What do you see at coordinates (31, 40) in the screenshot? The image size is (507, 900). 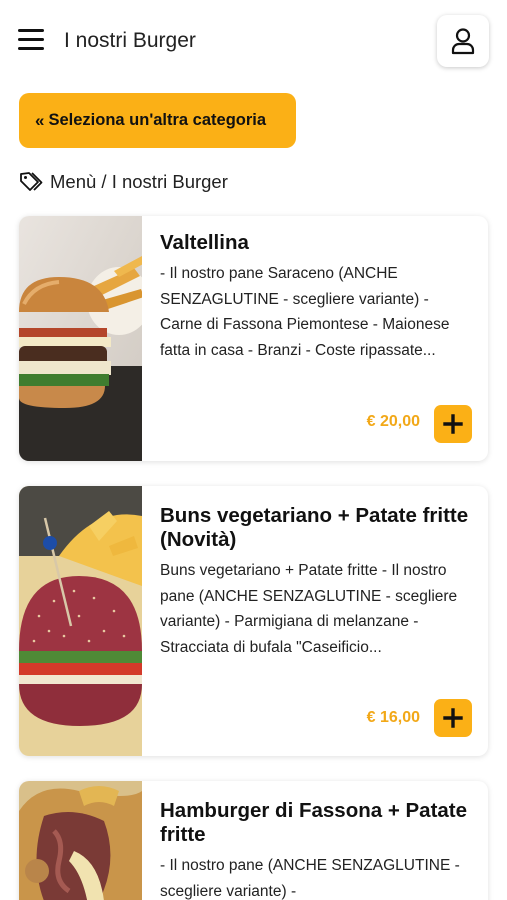 I see `hamburger-menu-icon` at bounding box center [31, 40].